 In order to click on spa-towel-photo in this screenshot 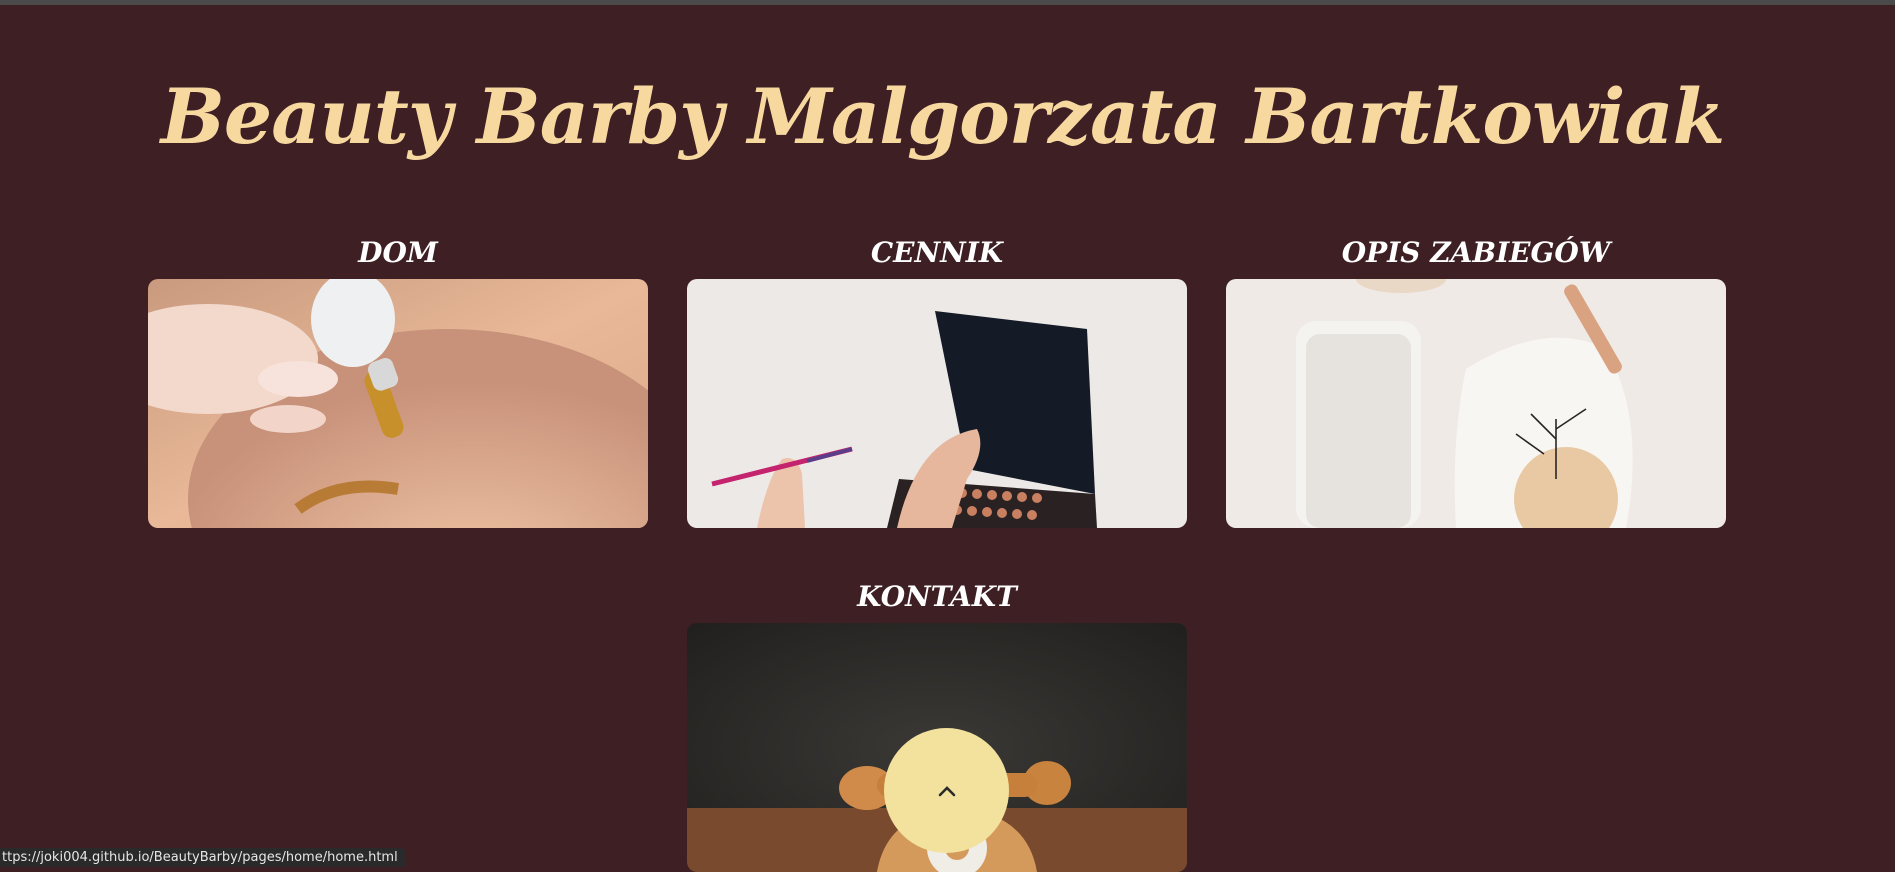, I will do `click(1476, 403)`.